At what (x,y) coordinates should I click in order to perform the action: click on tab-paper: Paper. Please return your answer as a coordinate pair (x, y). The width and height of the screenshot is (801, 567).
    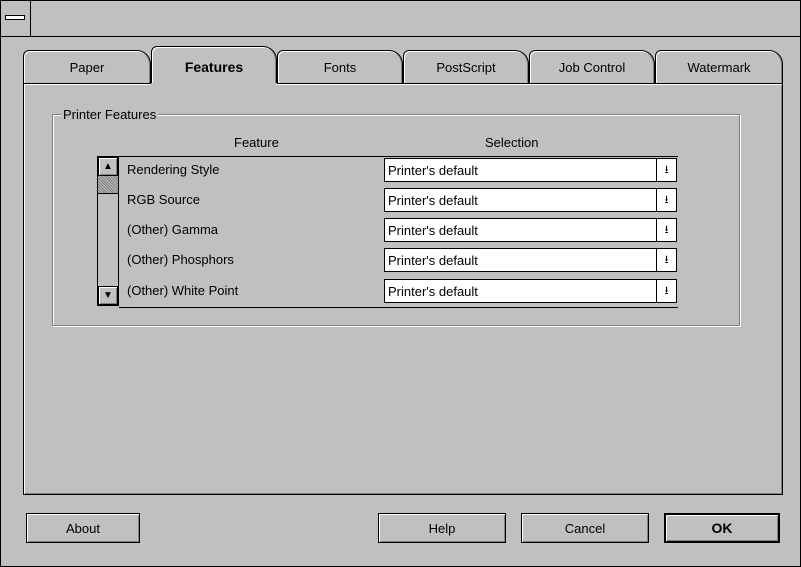
    Looking at the image, I should click on (87, 67).